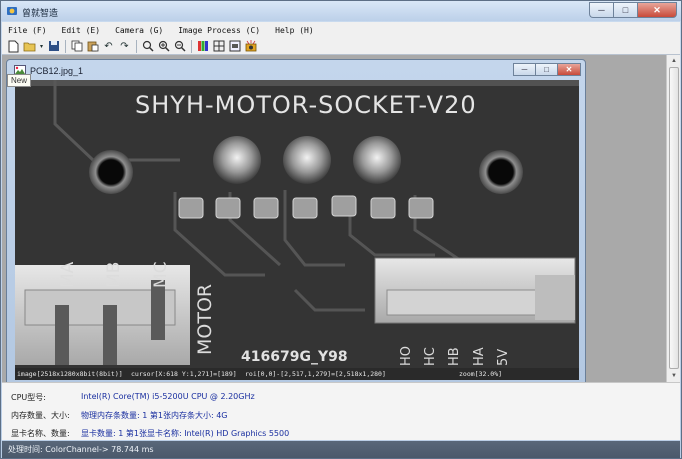  I want to click on cursor-readout: cursor[X:618 Y:1,271]=[189], so click(184, 374).